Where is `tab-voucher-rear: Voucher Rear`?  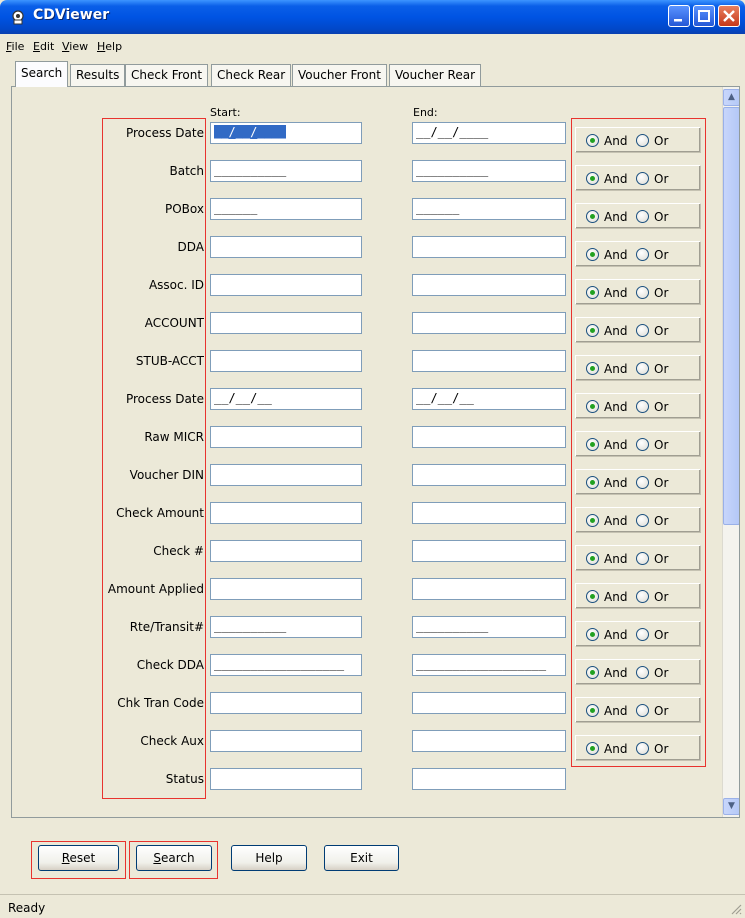
tab-voucher-rear: Voucher Rear is located at coordinates (435, 75).